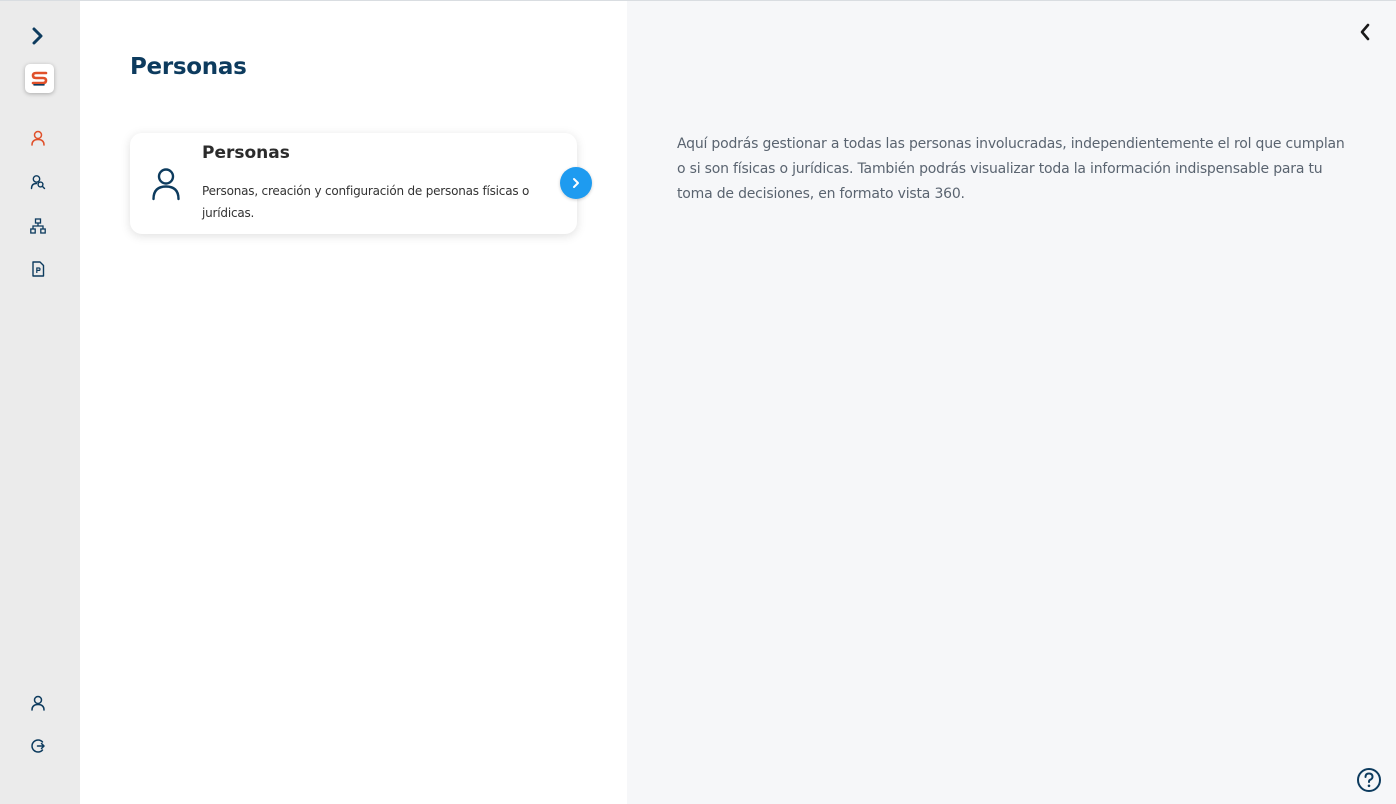 The image size is (1396, 804). I want to click on logout-icon, so click(38, 746).